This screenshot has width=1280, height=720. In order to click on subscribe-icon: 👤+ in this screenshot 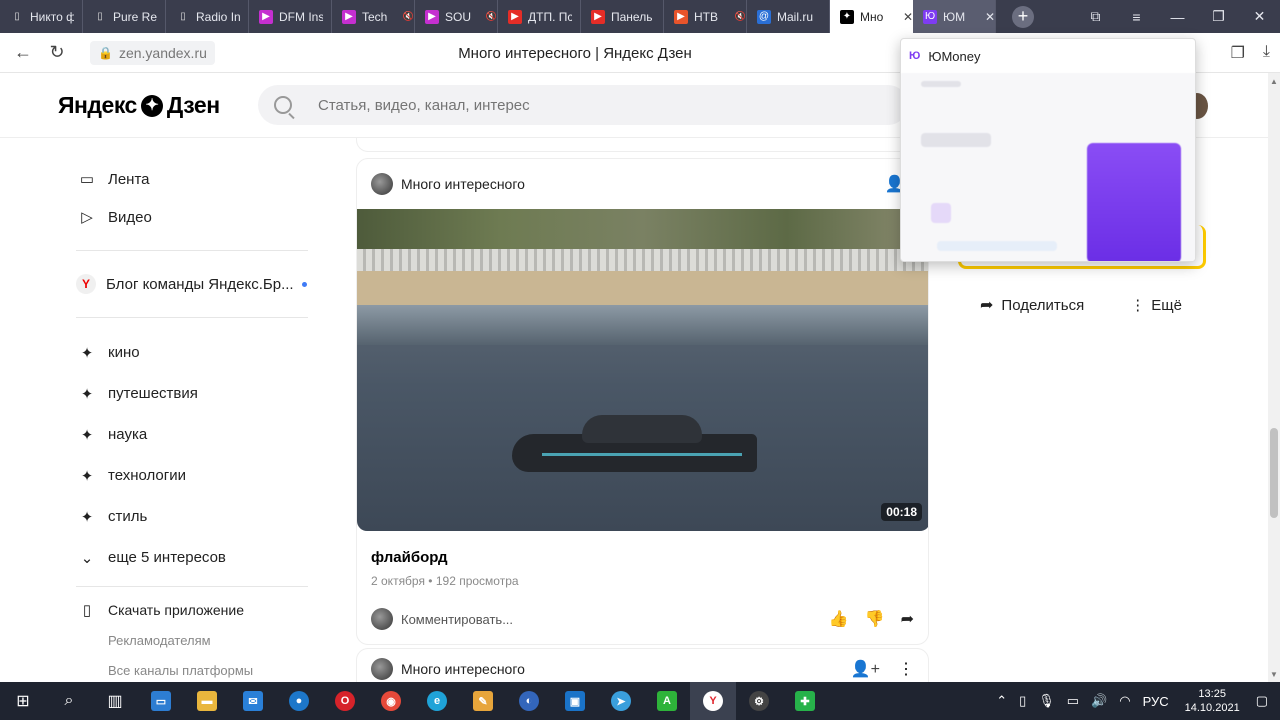, I will do `click(865, 669)`.